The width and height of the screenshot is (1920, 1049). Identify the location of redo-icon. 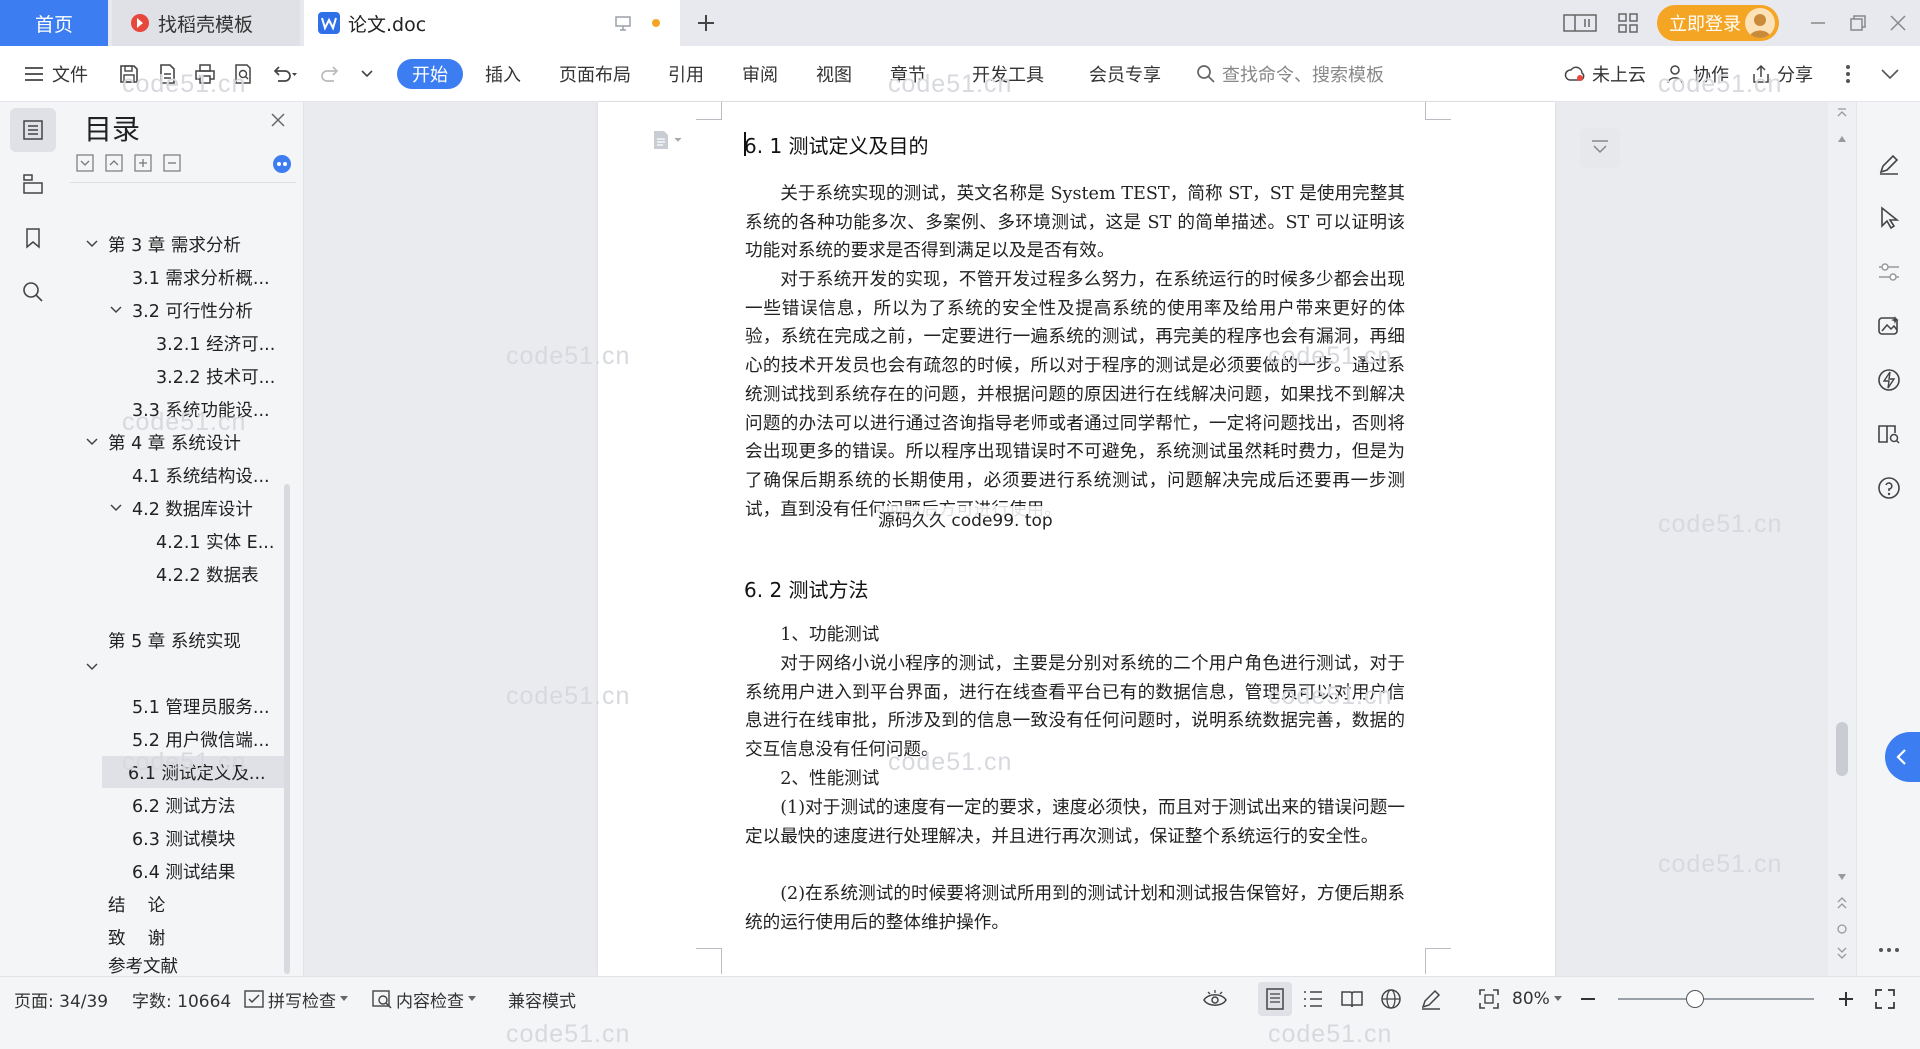
(331, 74).